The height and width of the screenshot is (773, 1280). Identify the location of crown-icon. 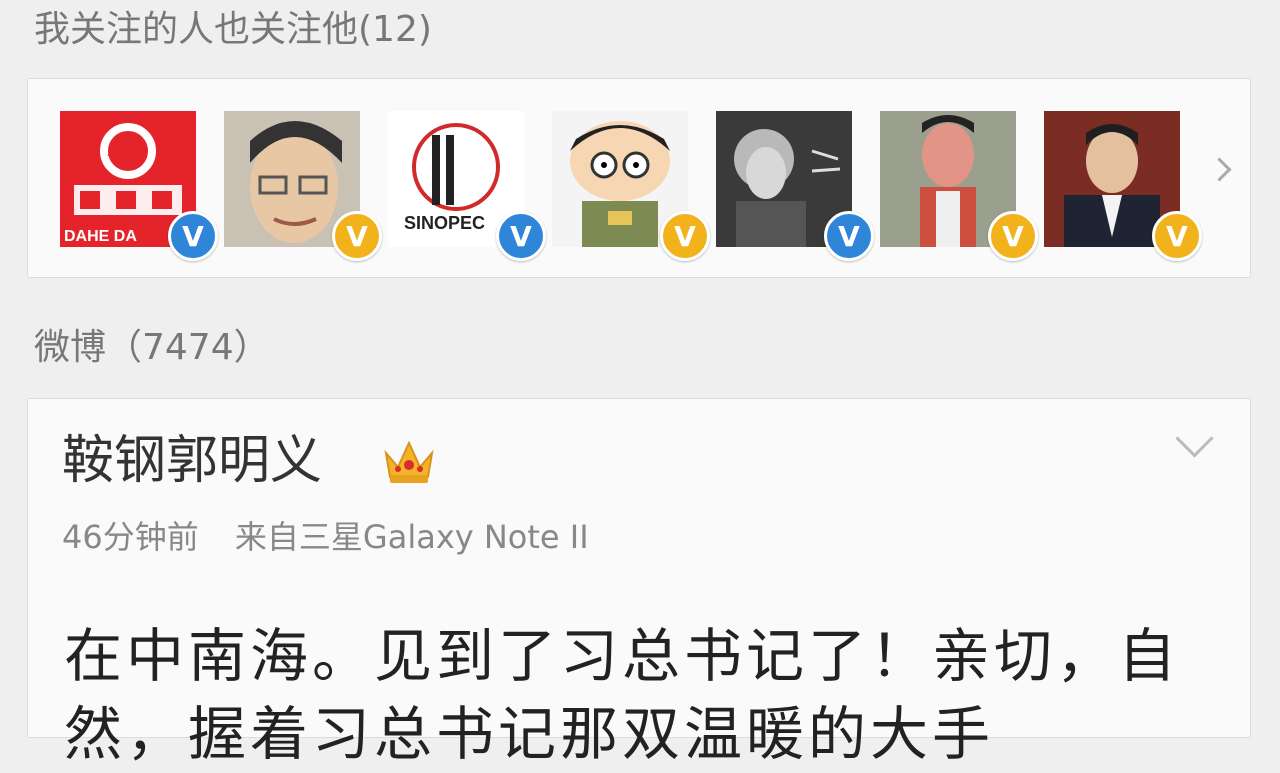
(409, 461).